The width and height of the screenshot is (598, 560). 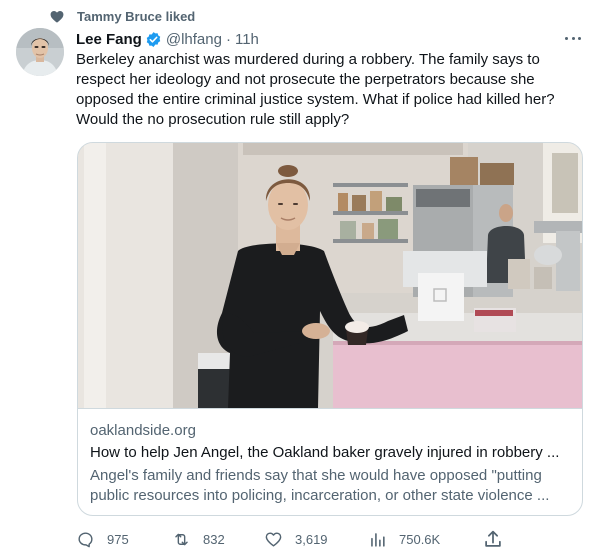 I want to click on reply-icon, so click(x=85, y=539).